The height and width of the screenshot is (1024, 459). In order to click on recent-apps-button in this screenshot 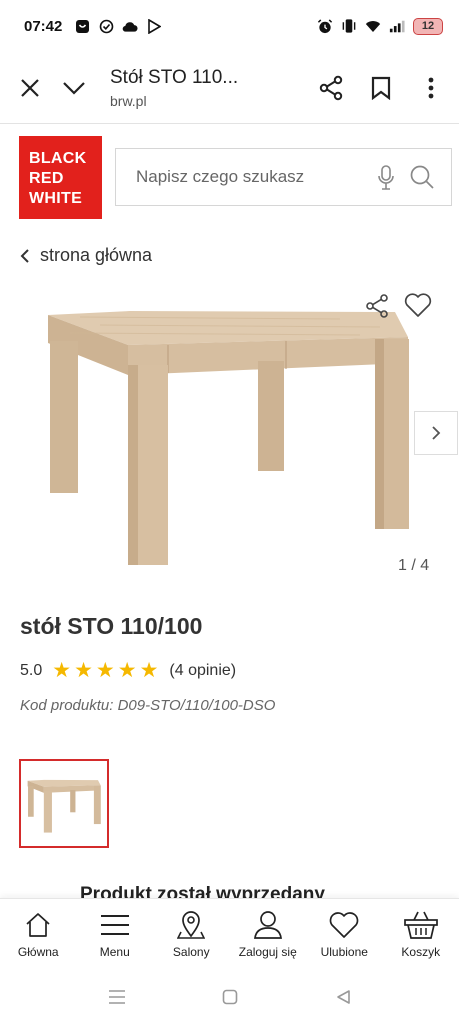, I will do `click(117, 997)`.